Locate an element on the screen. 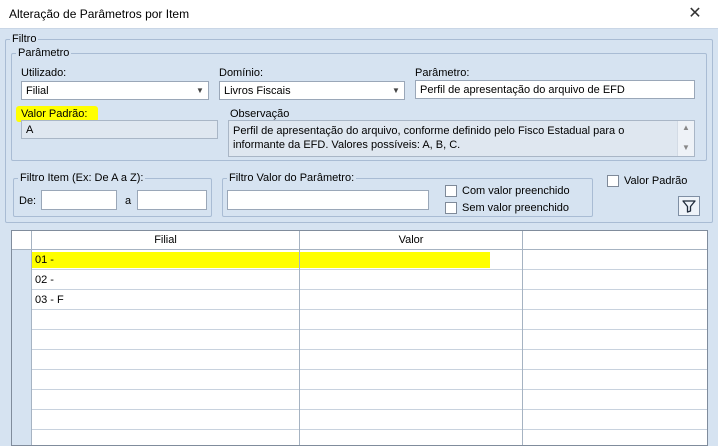 The image size is (718, 446). valor-padrao-checkbox-label: Valor Padrão is located at coordinates (656, 181).